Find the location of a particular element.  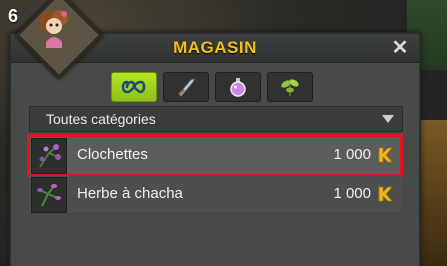

category-filter-value: Toutes catégories is located at coordinates (101, 119).